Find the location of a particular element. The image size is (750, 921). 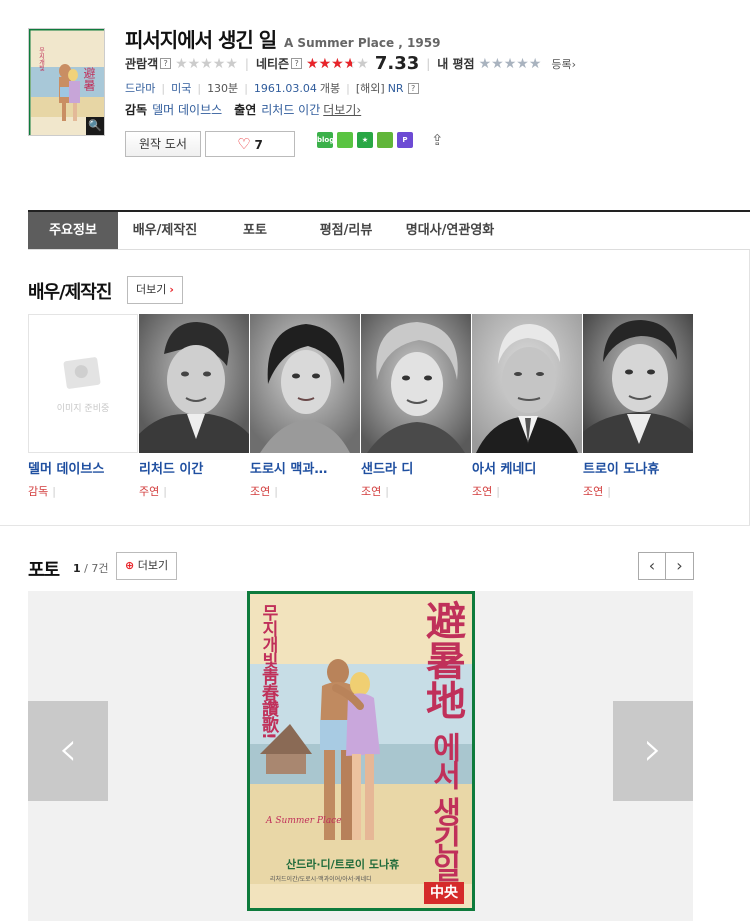

band-icon is located at coordinates (345, 140).